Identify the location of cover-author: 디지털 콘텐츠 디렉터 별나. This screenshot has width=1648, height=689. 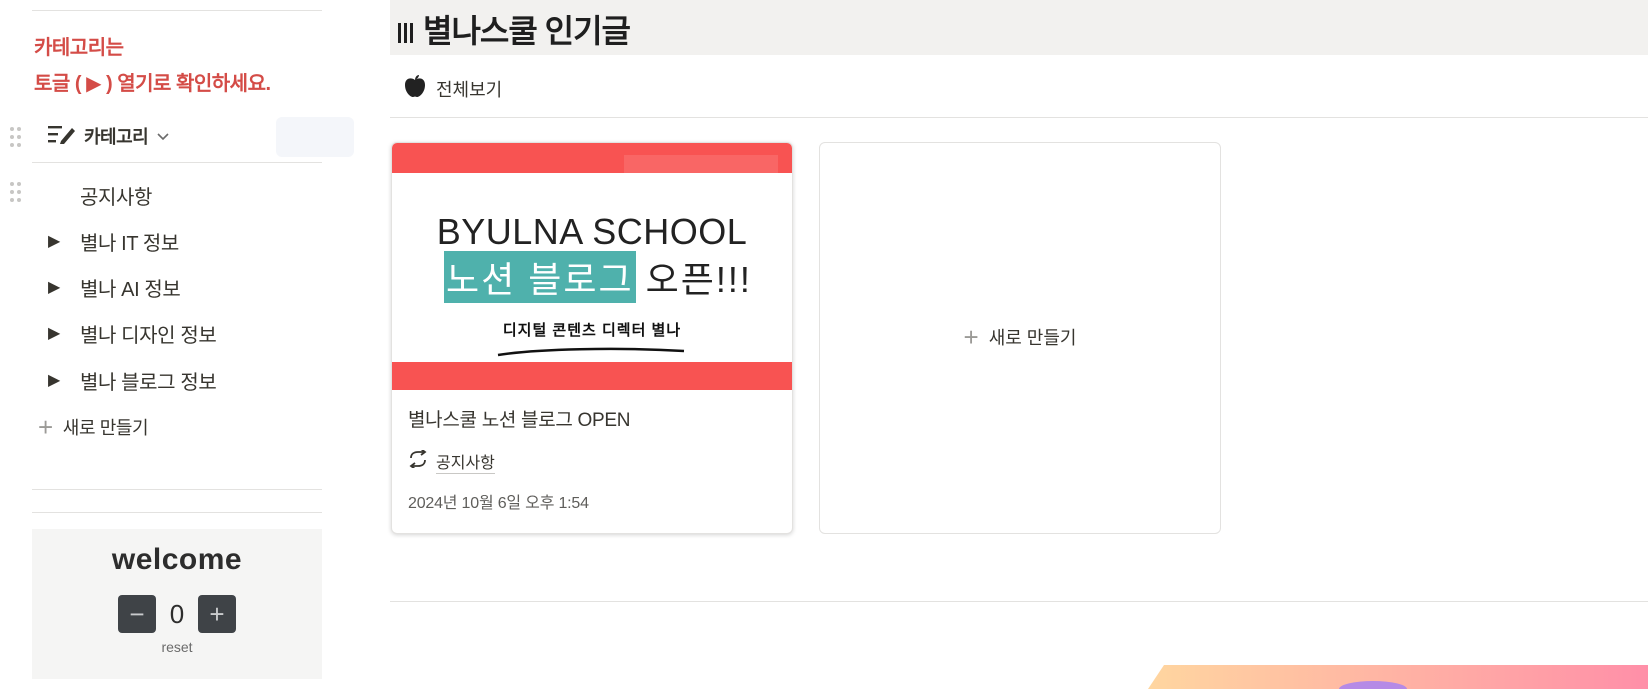
(592, 330).